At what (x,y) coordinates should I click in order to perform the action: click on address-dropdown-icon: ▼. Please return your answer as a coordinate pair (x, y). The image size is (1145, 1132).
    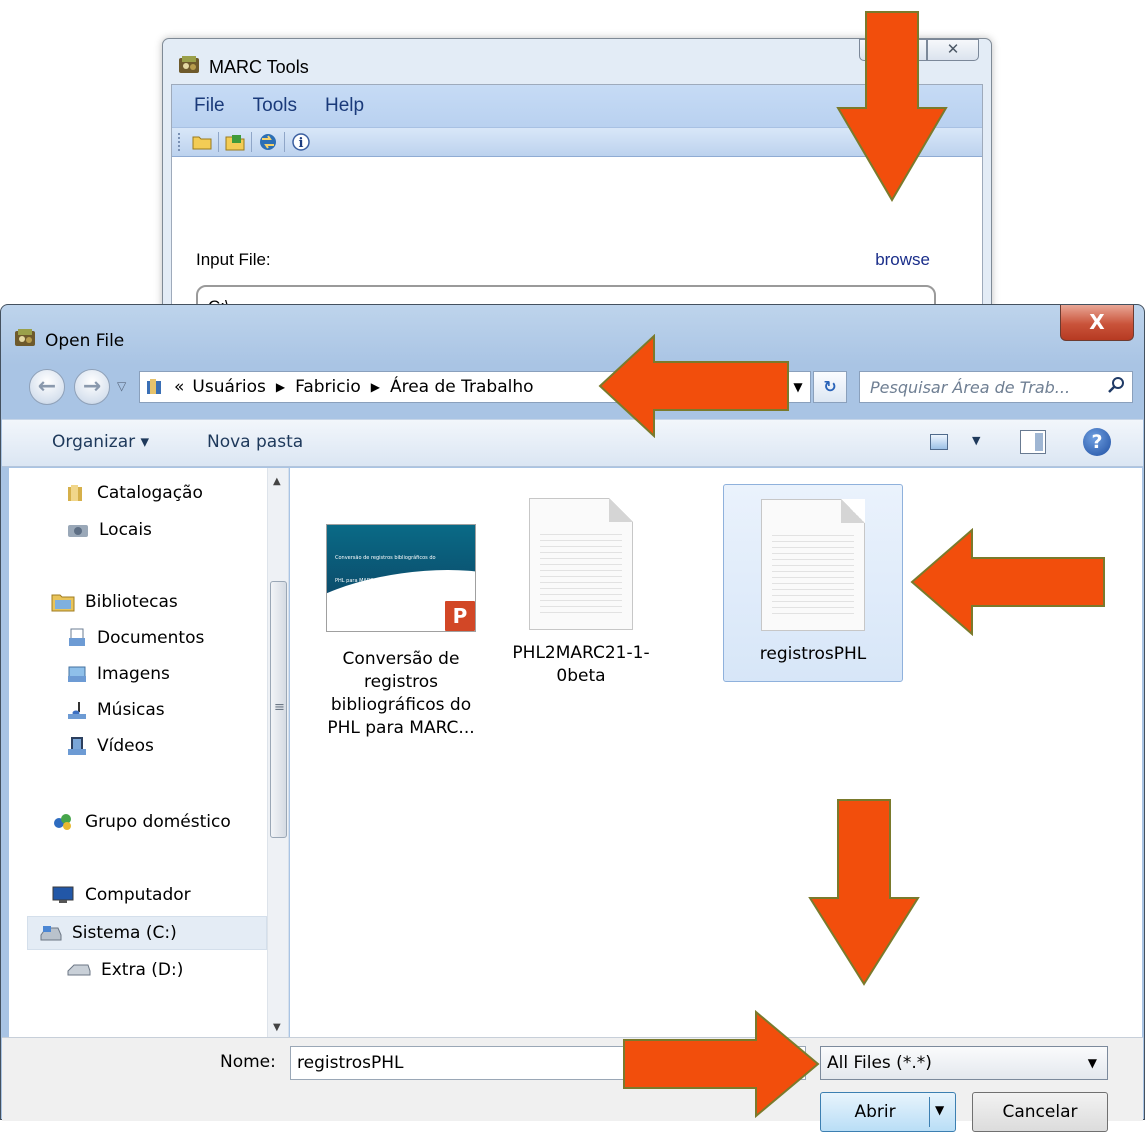
    Looking at the image, I should click on (798, 387).